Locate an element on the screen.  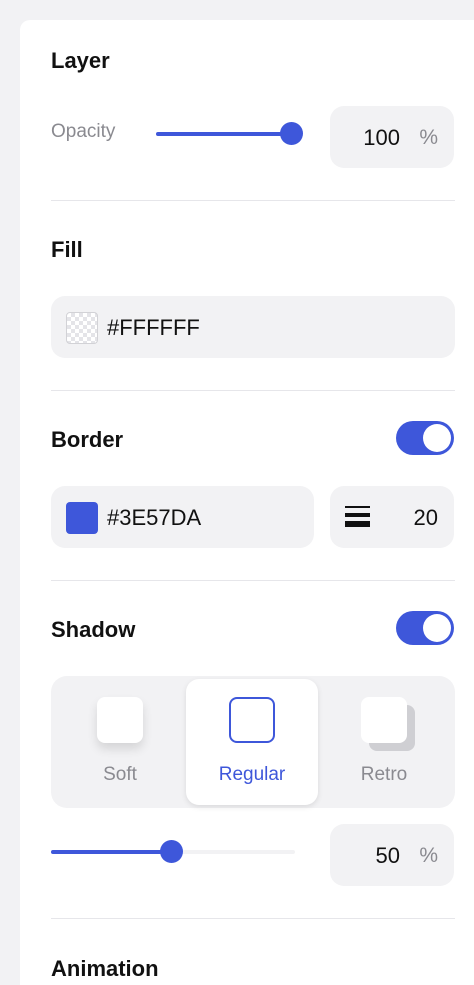
border-title: Border is located at coordinates (87, 439).